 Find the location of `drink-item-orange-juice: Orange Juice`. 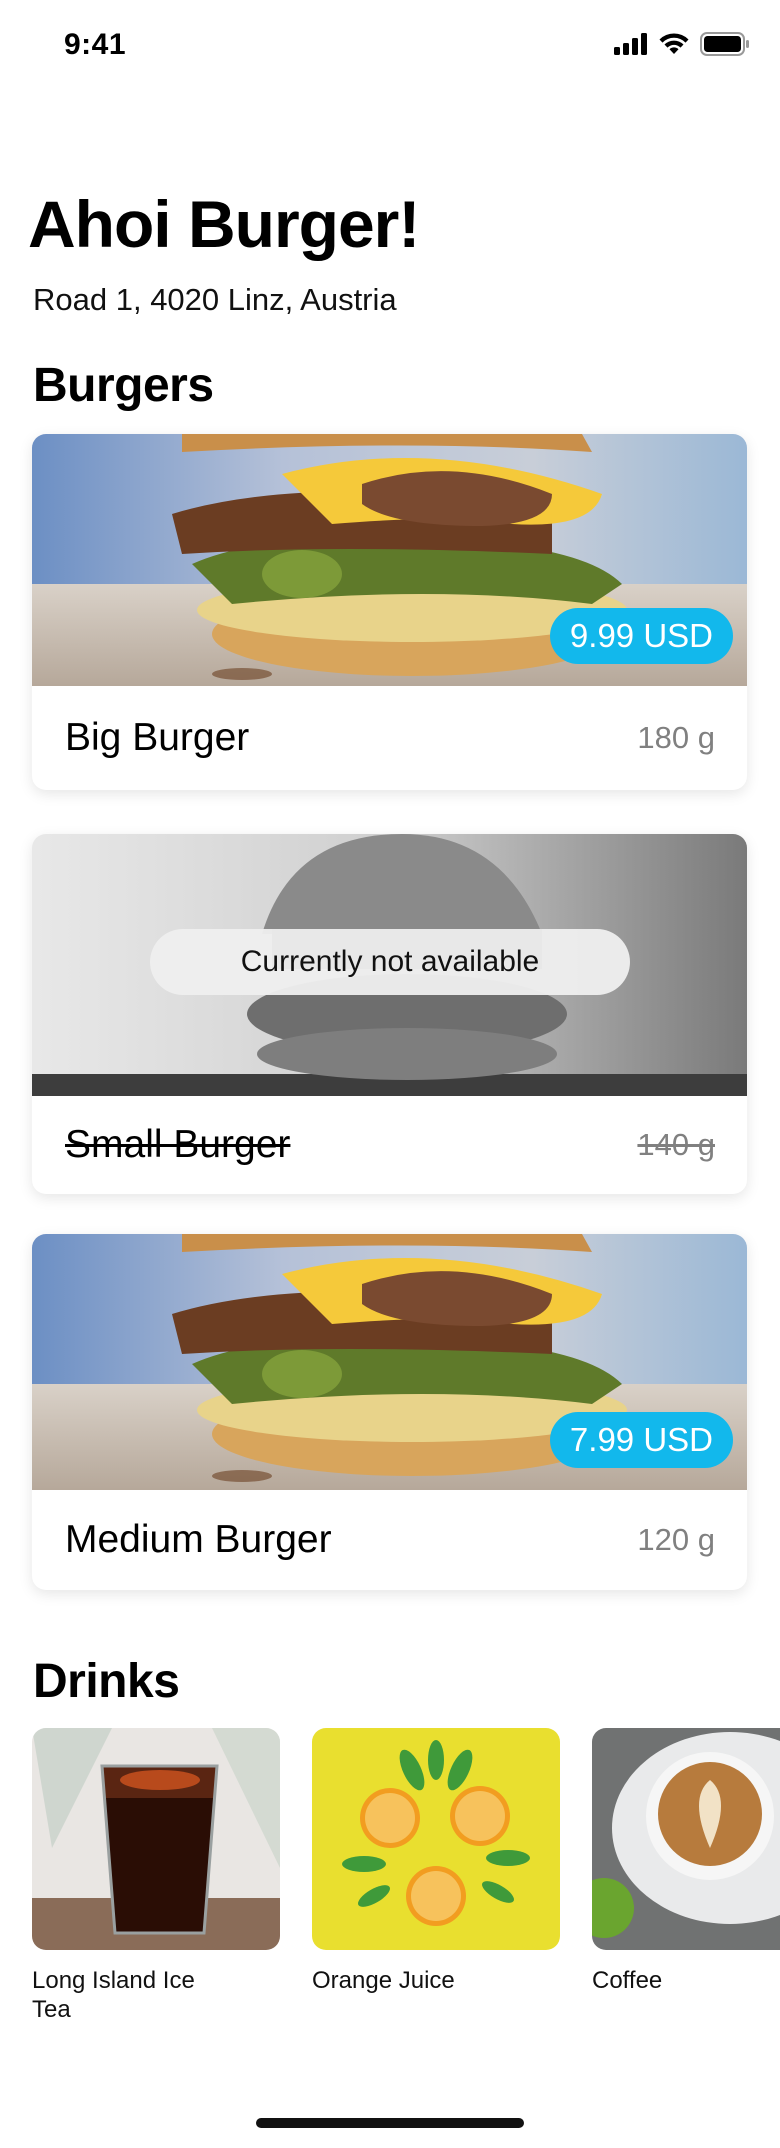

drink-item-orange-juice: Orange Juice is located at coordinates (436, 1861).